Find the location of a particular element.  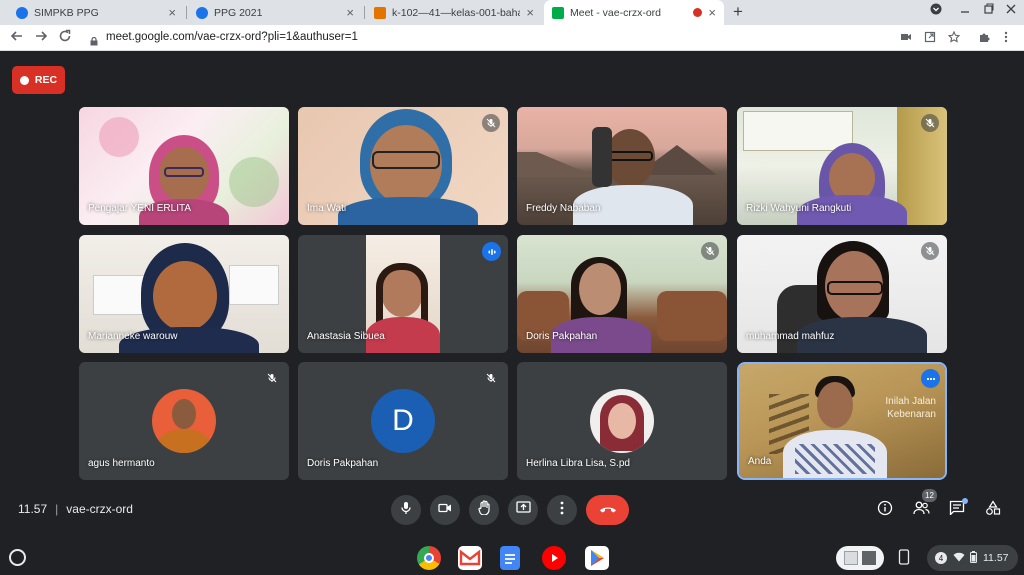

participant-name: Pengajar YENI ERLITA is located at coordinates (140, 208).